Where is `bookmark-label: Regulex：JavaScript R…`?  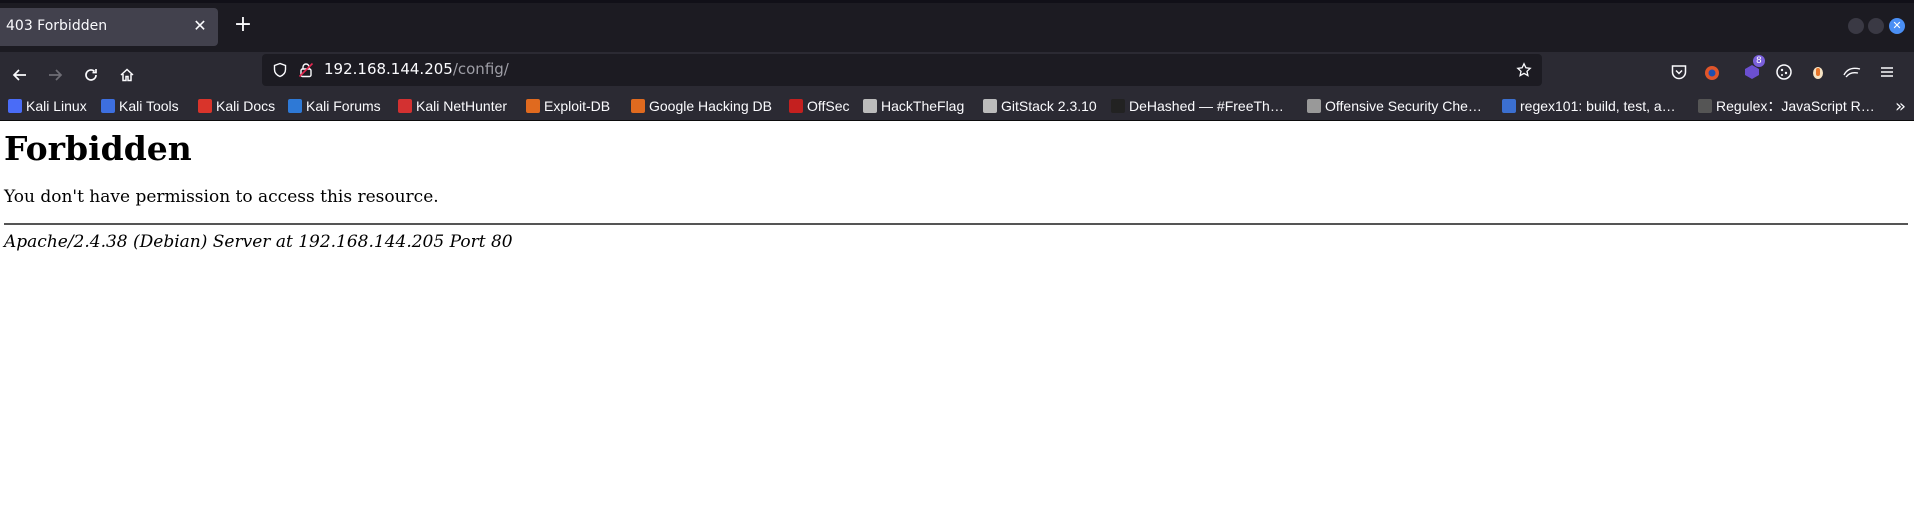
bookmark-label: Regulex：JavaScript R… is located at coordinates (1795, 106).